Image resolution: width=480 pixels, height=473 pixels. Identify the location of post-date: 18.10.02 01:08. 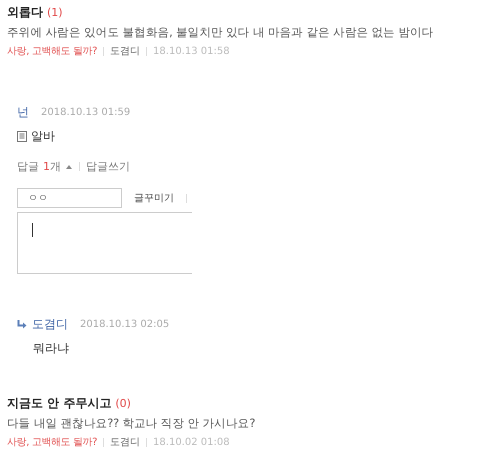
(191, 442).